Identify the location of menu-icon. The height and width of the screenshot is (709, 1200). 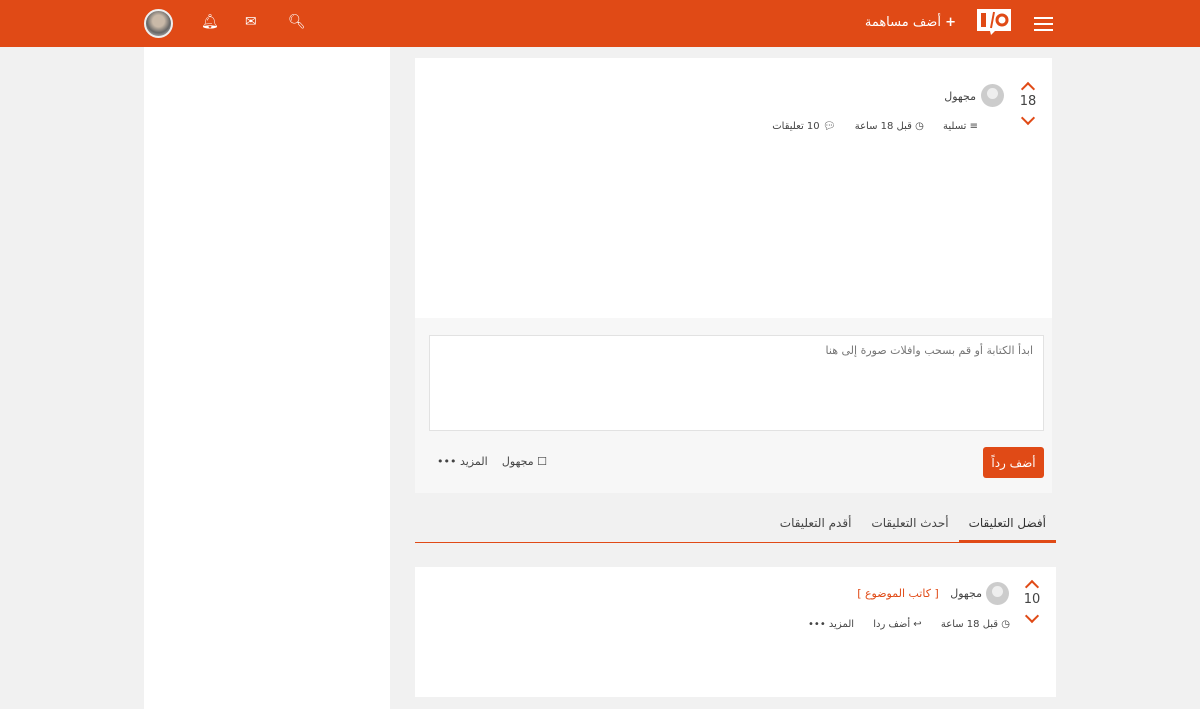
(1043, 26).